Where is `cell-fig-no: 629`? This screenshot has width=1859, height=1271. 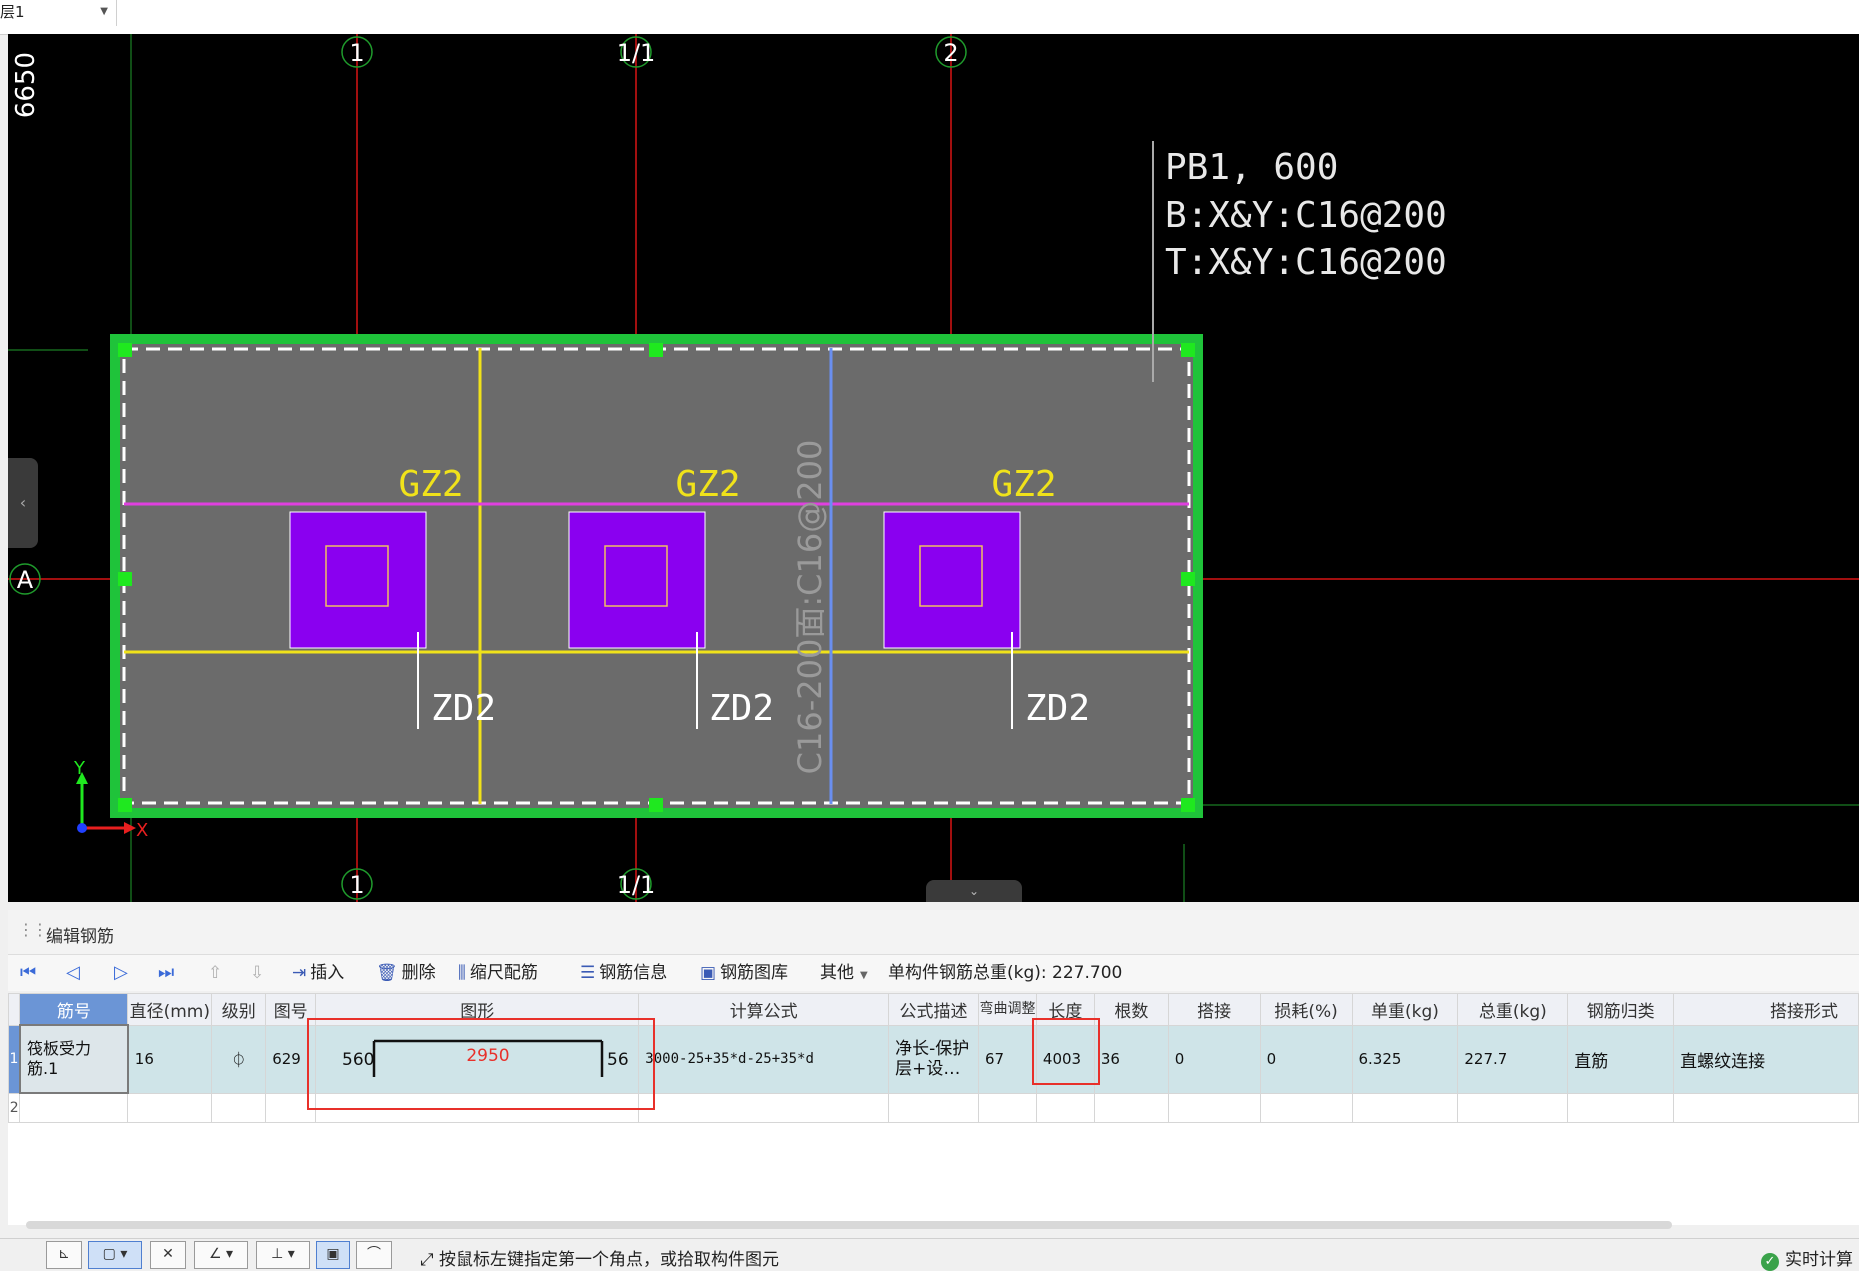
cell-fig-no: 629 is located at coordinates (291, 1059).